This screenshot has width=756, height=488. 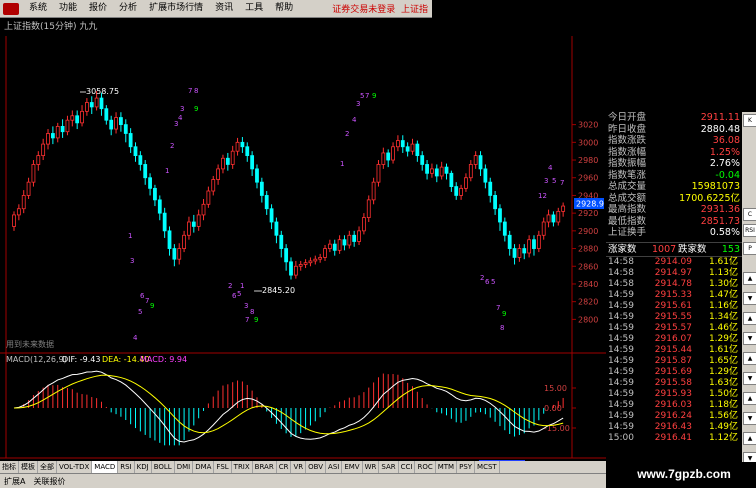 What do you see at coordinates (352, 467) in the screenshot?
I see `indicator-tab-emv: EMV` at bounding box center [352, 467].